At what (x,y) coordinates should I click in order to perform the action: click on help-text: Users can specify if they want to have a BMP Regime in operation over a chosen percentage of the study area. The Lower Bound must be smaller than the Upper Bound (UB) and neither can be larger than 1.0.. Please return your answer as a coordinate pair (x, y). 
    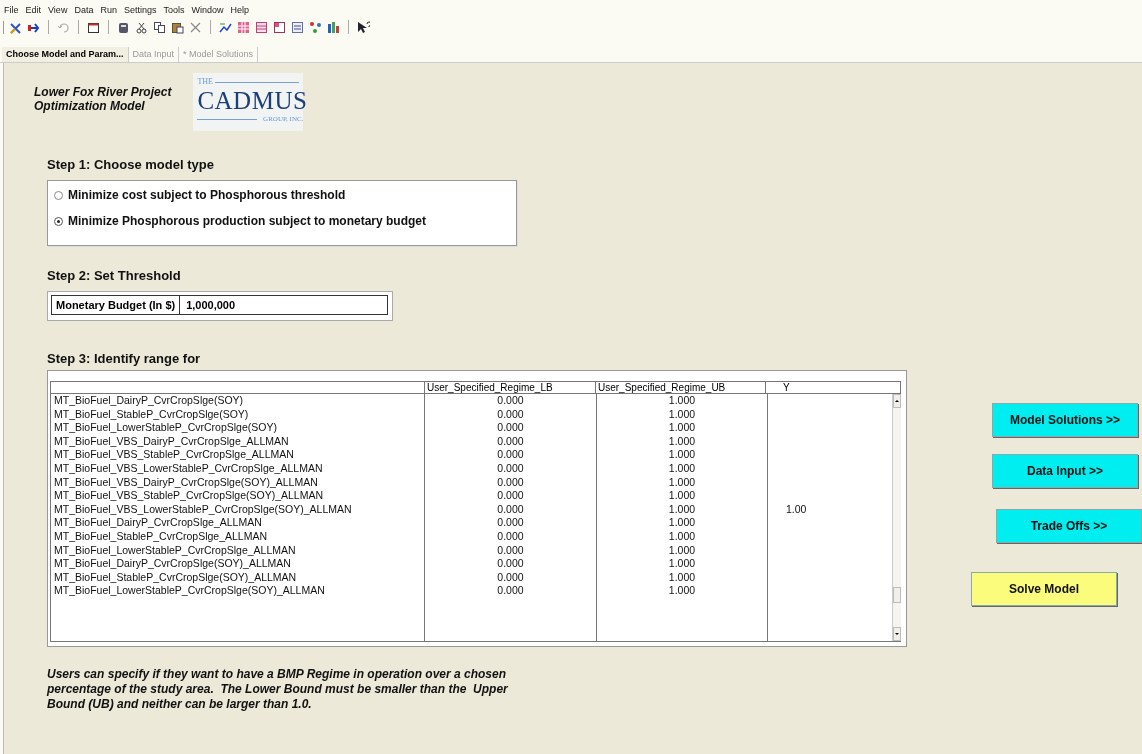
    Looking at the image, I should click on (278, 689).